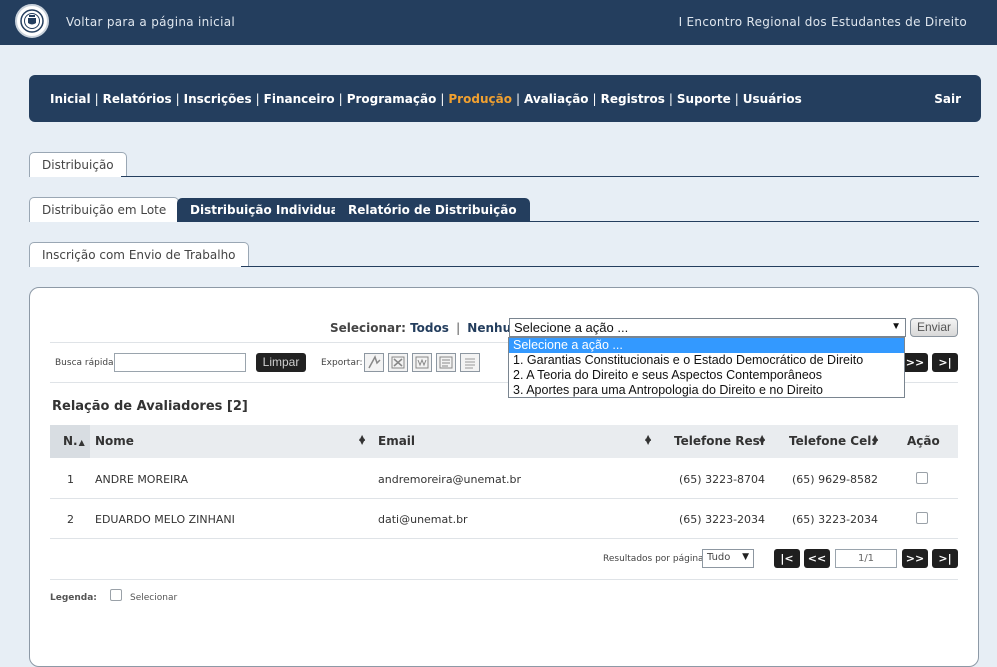  I want to click on row-email: dati@unemat.br, so click(423, 519).